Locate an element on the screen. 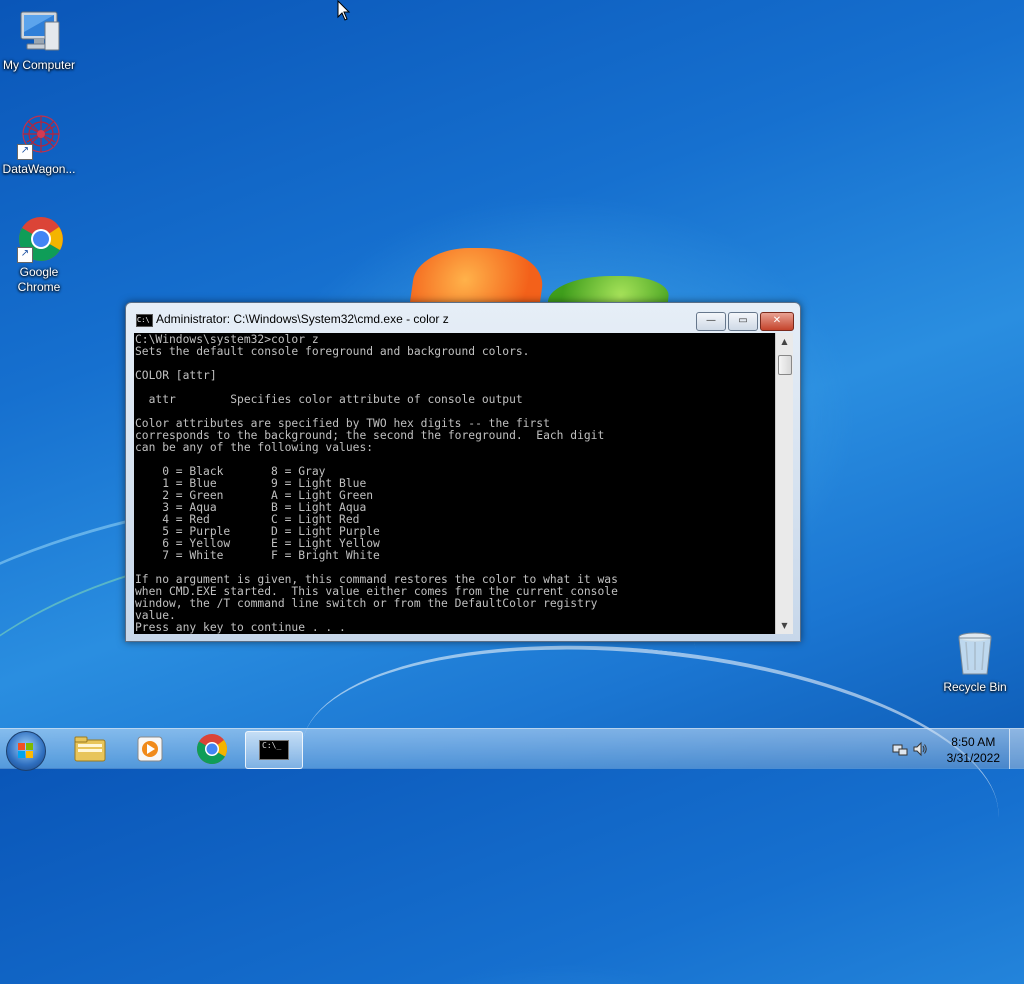 The width and height of the screenshot is (1024, 984). desktop-icon-google-chrome: ↗ Google Chrome is located at coordinates (40, 255).